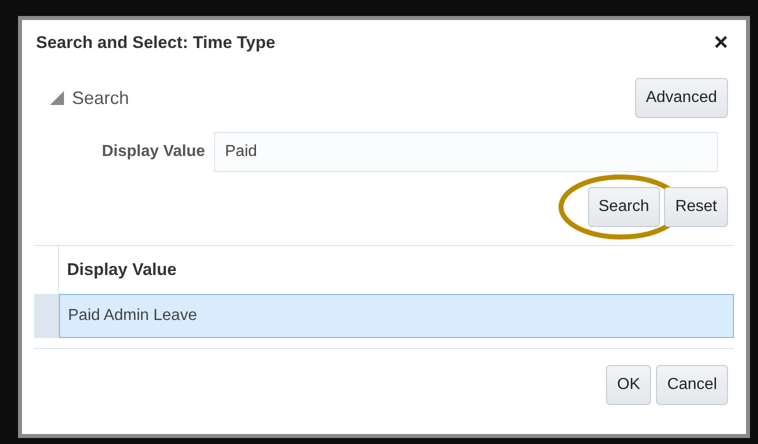  What do you see at coordinates (90, 98) in the screenshot?
I see `search-section-toggle: Search` at bounding box center [90, 98].